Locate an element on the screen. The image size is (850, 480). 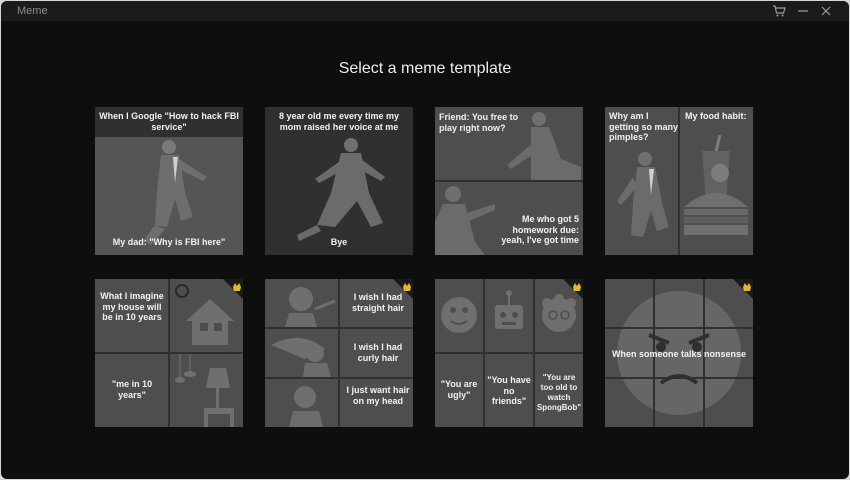
meme-caption-2: I wish I had curly hair is located at coordinates (378, 352).